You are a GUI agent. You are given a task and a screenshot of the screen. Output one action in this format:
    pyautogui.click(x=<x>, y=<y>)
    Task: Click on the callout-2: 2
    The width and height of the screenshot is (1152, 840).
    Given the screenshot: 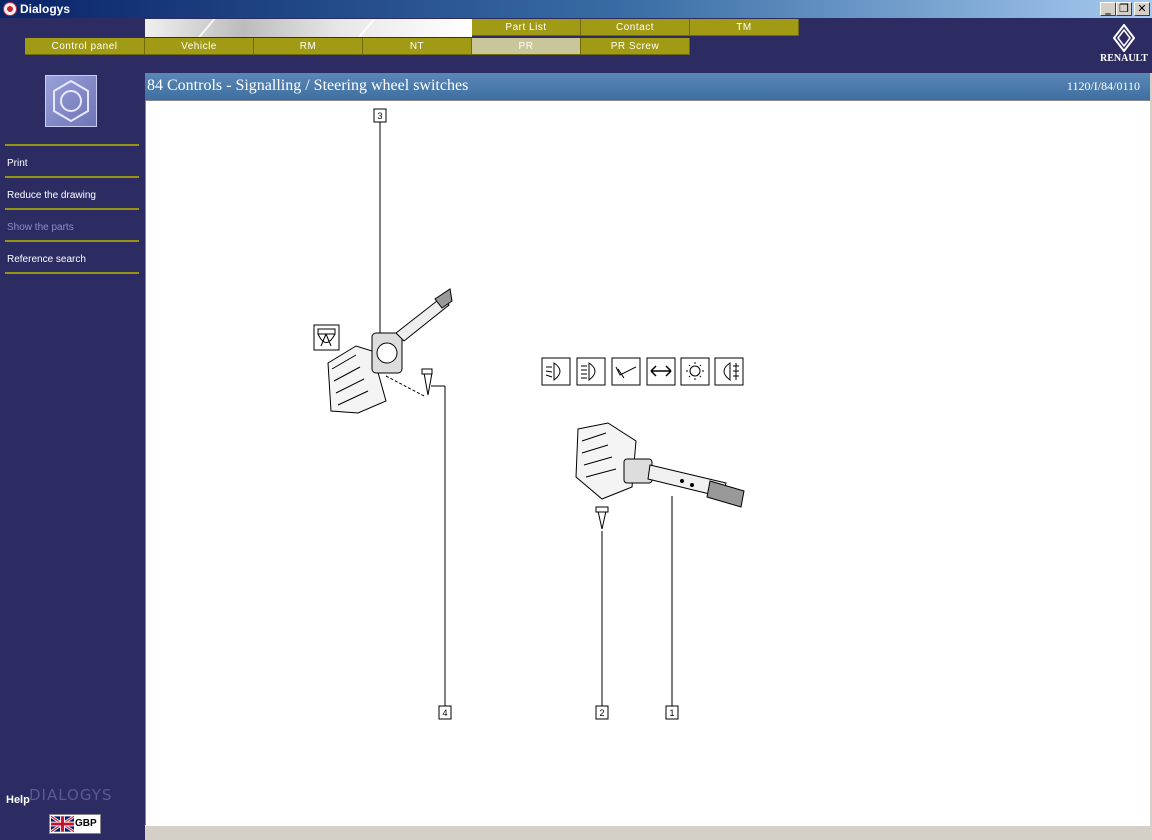 What is the action you would take?
    pyautogui.click(x=602, y=712)
    